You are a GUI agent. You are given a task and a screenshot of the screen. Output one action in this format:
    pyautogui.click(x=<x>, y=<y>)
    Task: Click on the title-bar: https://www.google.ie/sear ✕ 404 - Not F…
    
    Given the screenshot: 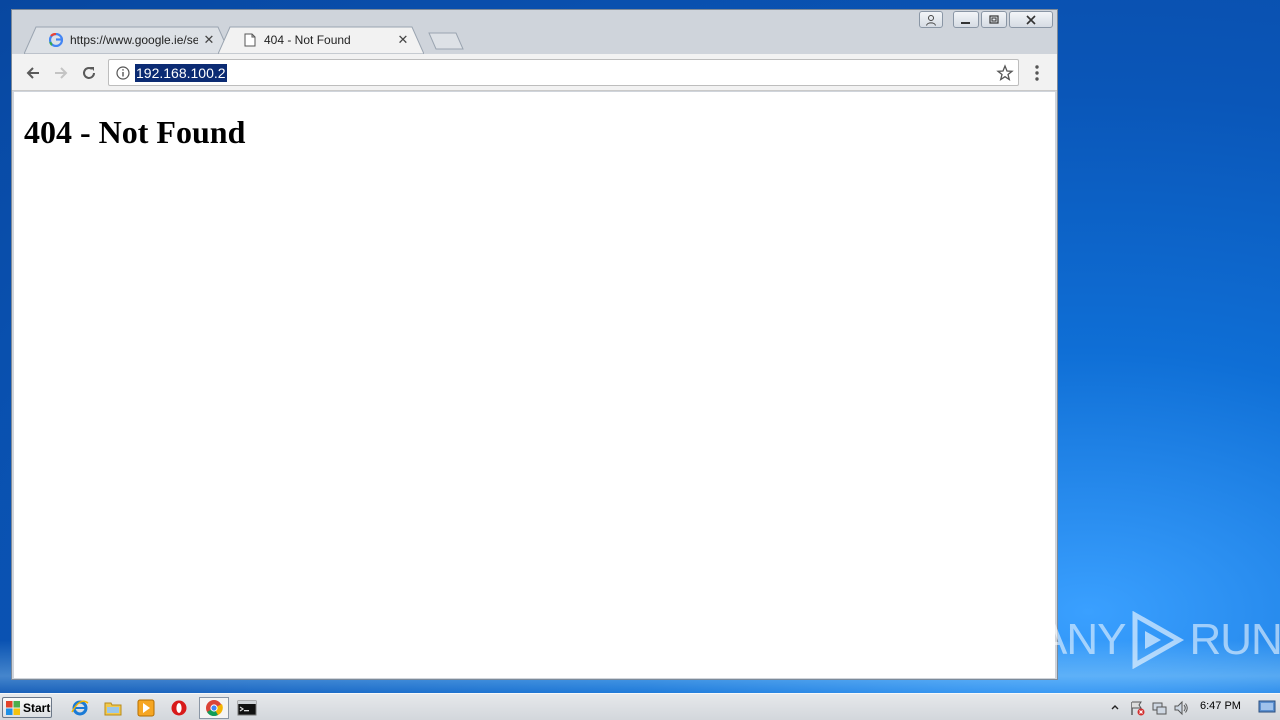 What is the action you would take?
    pyautogui.click(x=534, y=32)
    